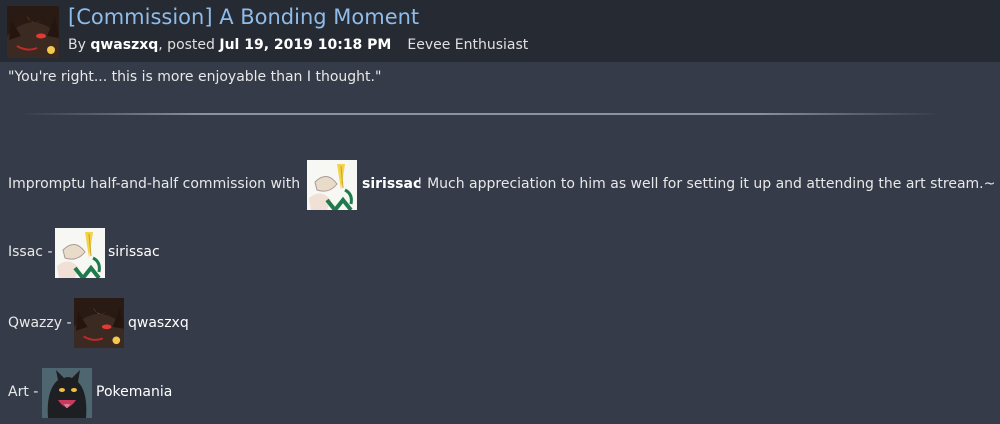  What do you see at coordinates (480, 114) in the screenshot?
I see `description-divider` at bounding box center [480, 114].